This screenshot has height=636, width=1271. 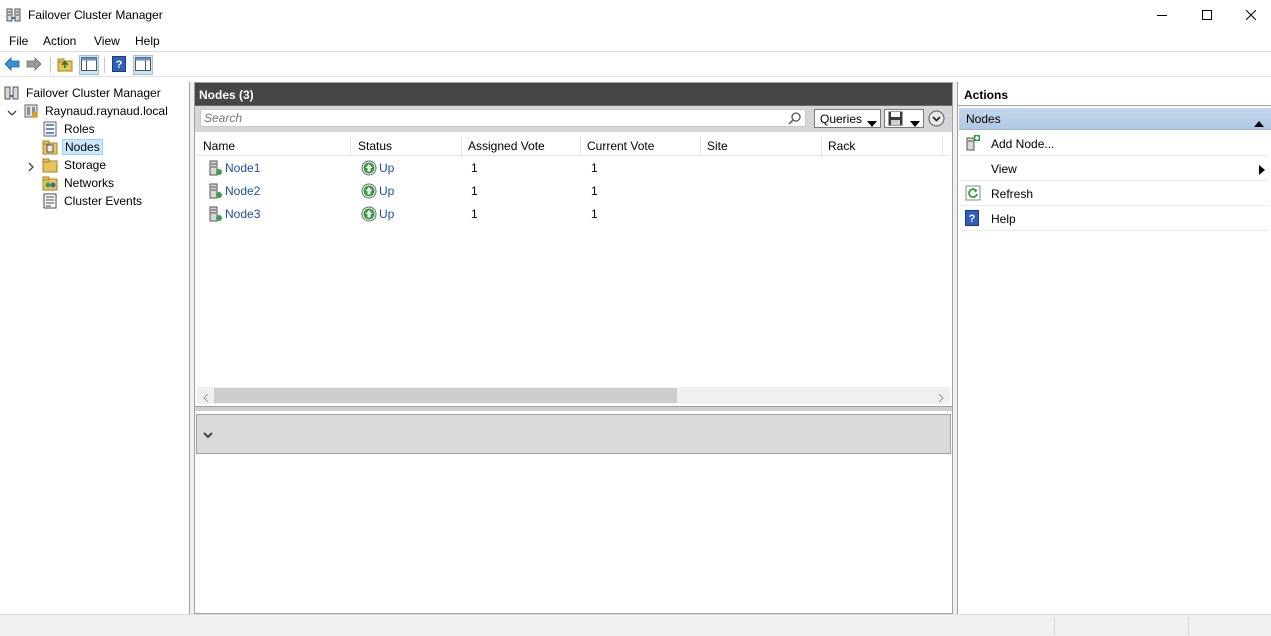 I want to click on show-hide-console-tree-button, so click(x=89, y=65).